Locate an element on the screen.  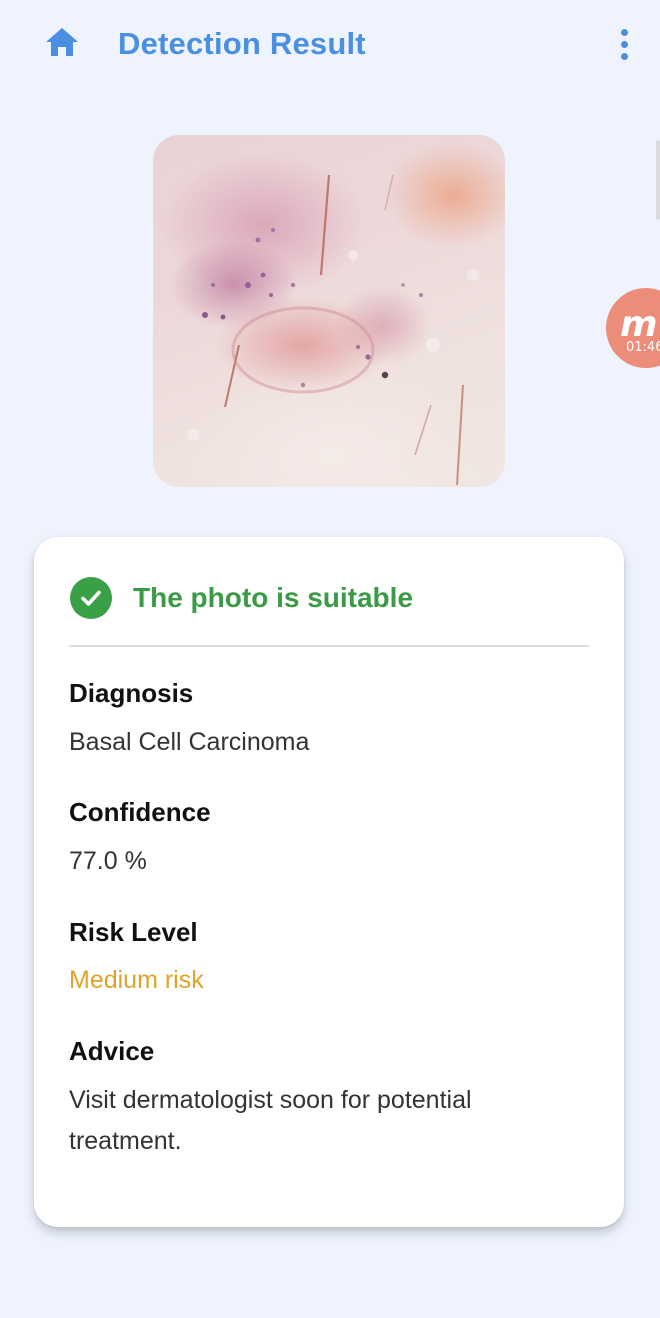
confidence-value: 77.0 % is located at coordinates (108, 861).